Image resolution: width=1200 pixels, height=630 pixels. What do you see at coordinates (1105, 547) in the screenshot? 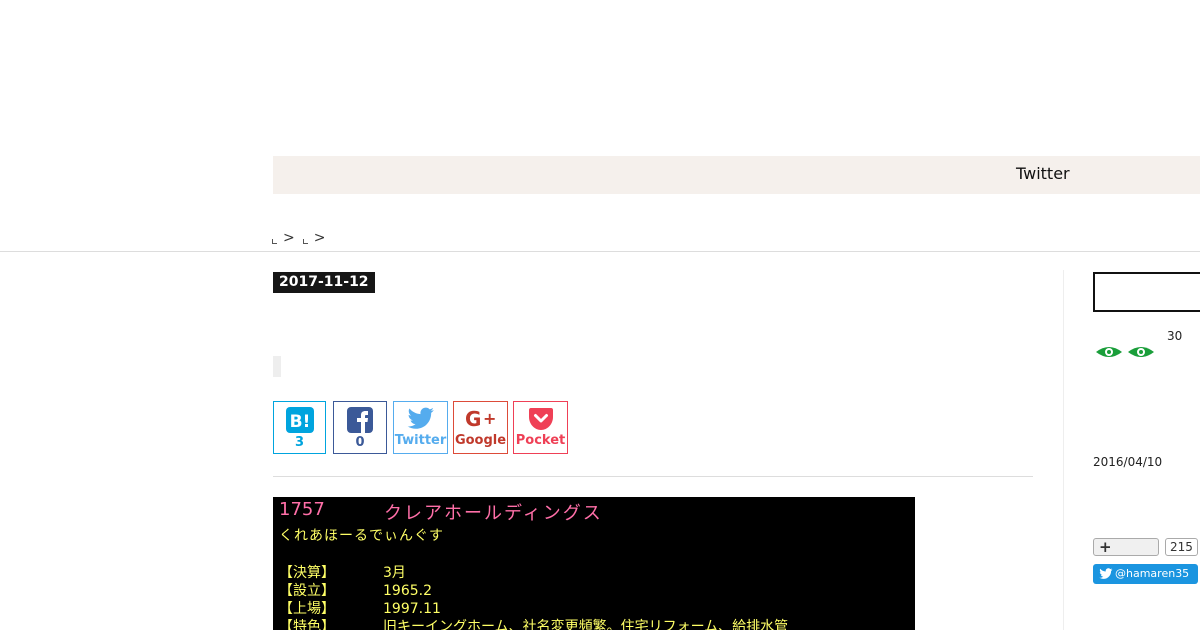
I see `plus-icon: +` at bounding box center [1105, 547].